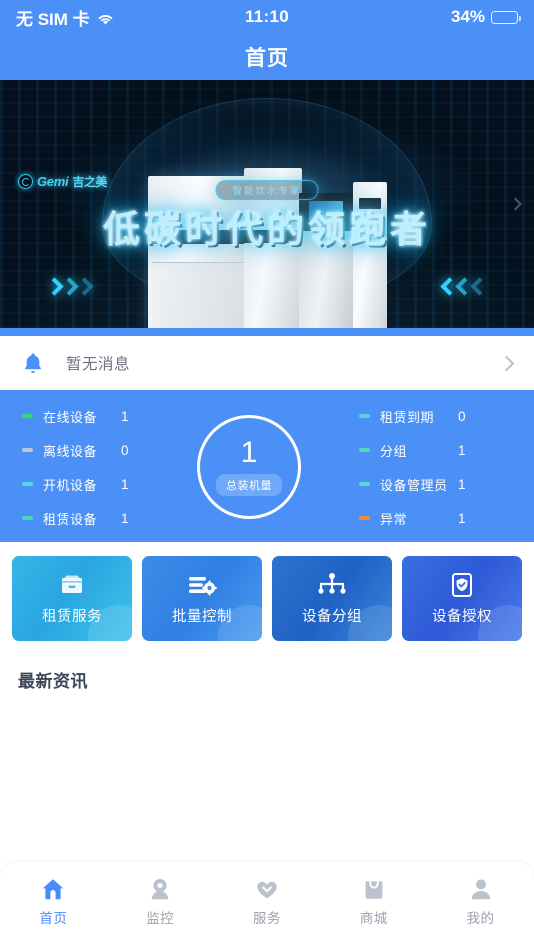  I want to click on stats-column-left: 在线设备 1 离线设备 0 开机设备 1 租赁设备 1, so click(98, 467).